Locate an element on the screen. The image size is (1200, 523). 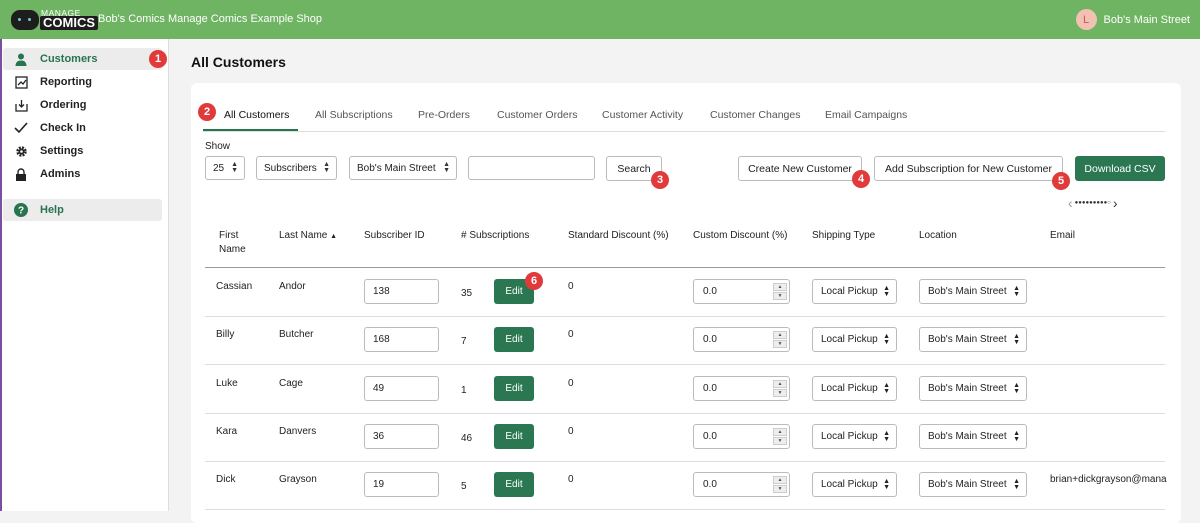
sidebar-item-customers: Customers is located at coordinates (82, 59).